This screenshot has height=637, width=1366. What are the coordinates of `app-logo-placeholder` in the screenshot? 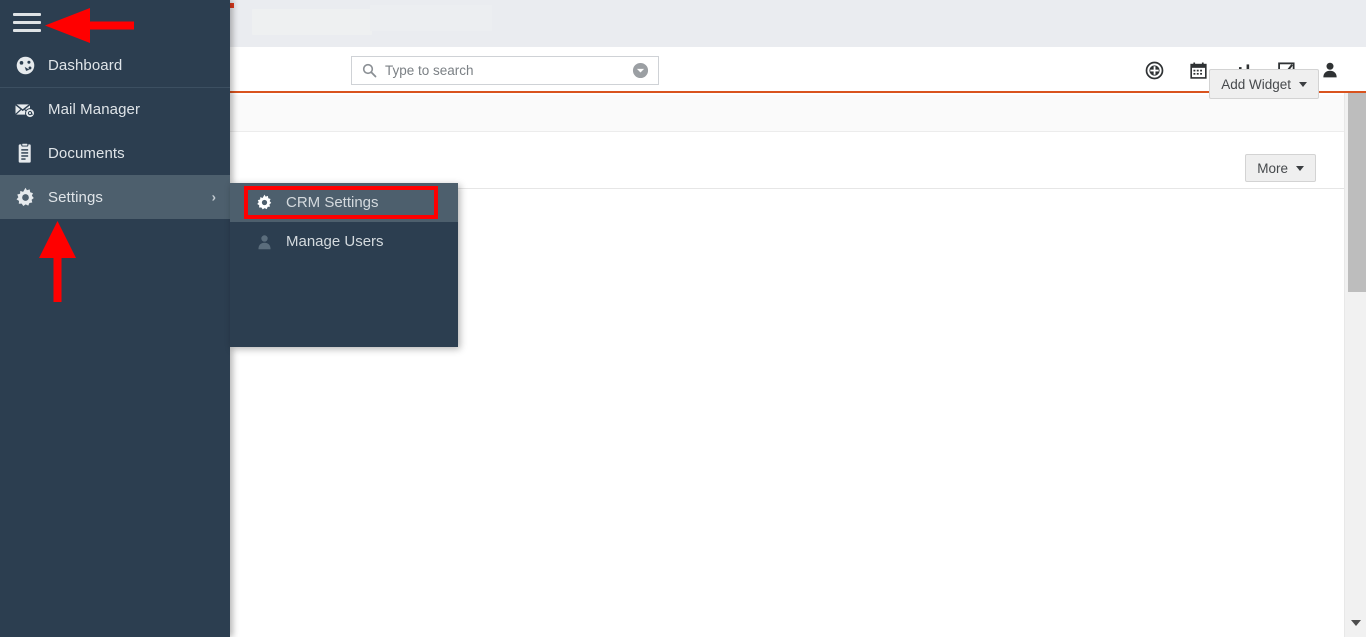 It's located at (312, 22).